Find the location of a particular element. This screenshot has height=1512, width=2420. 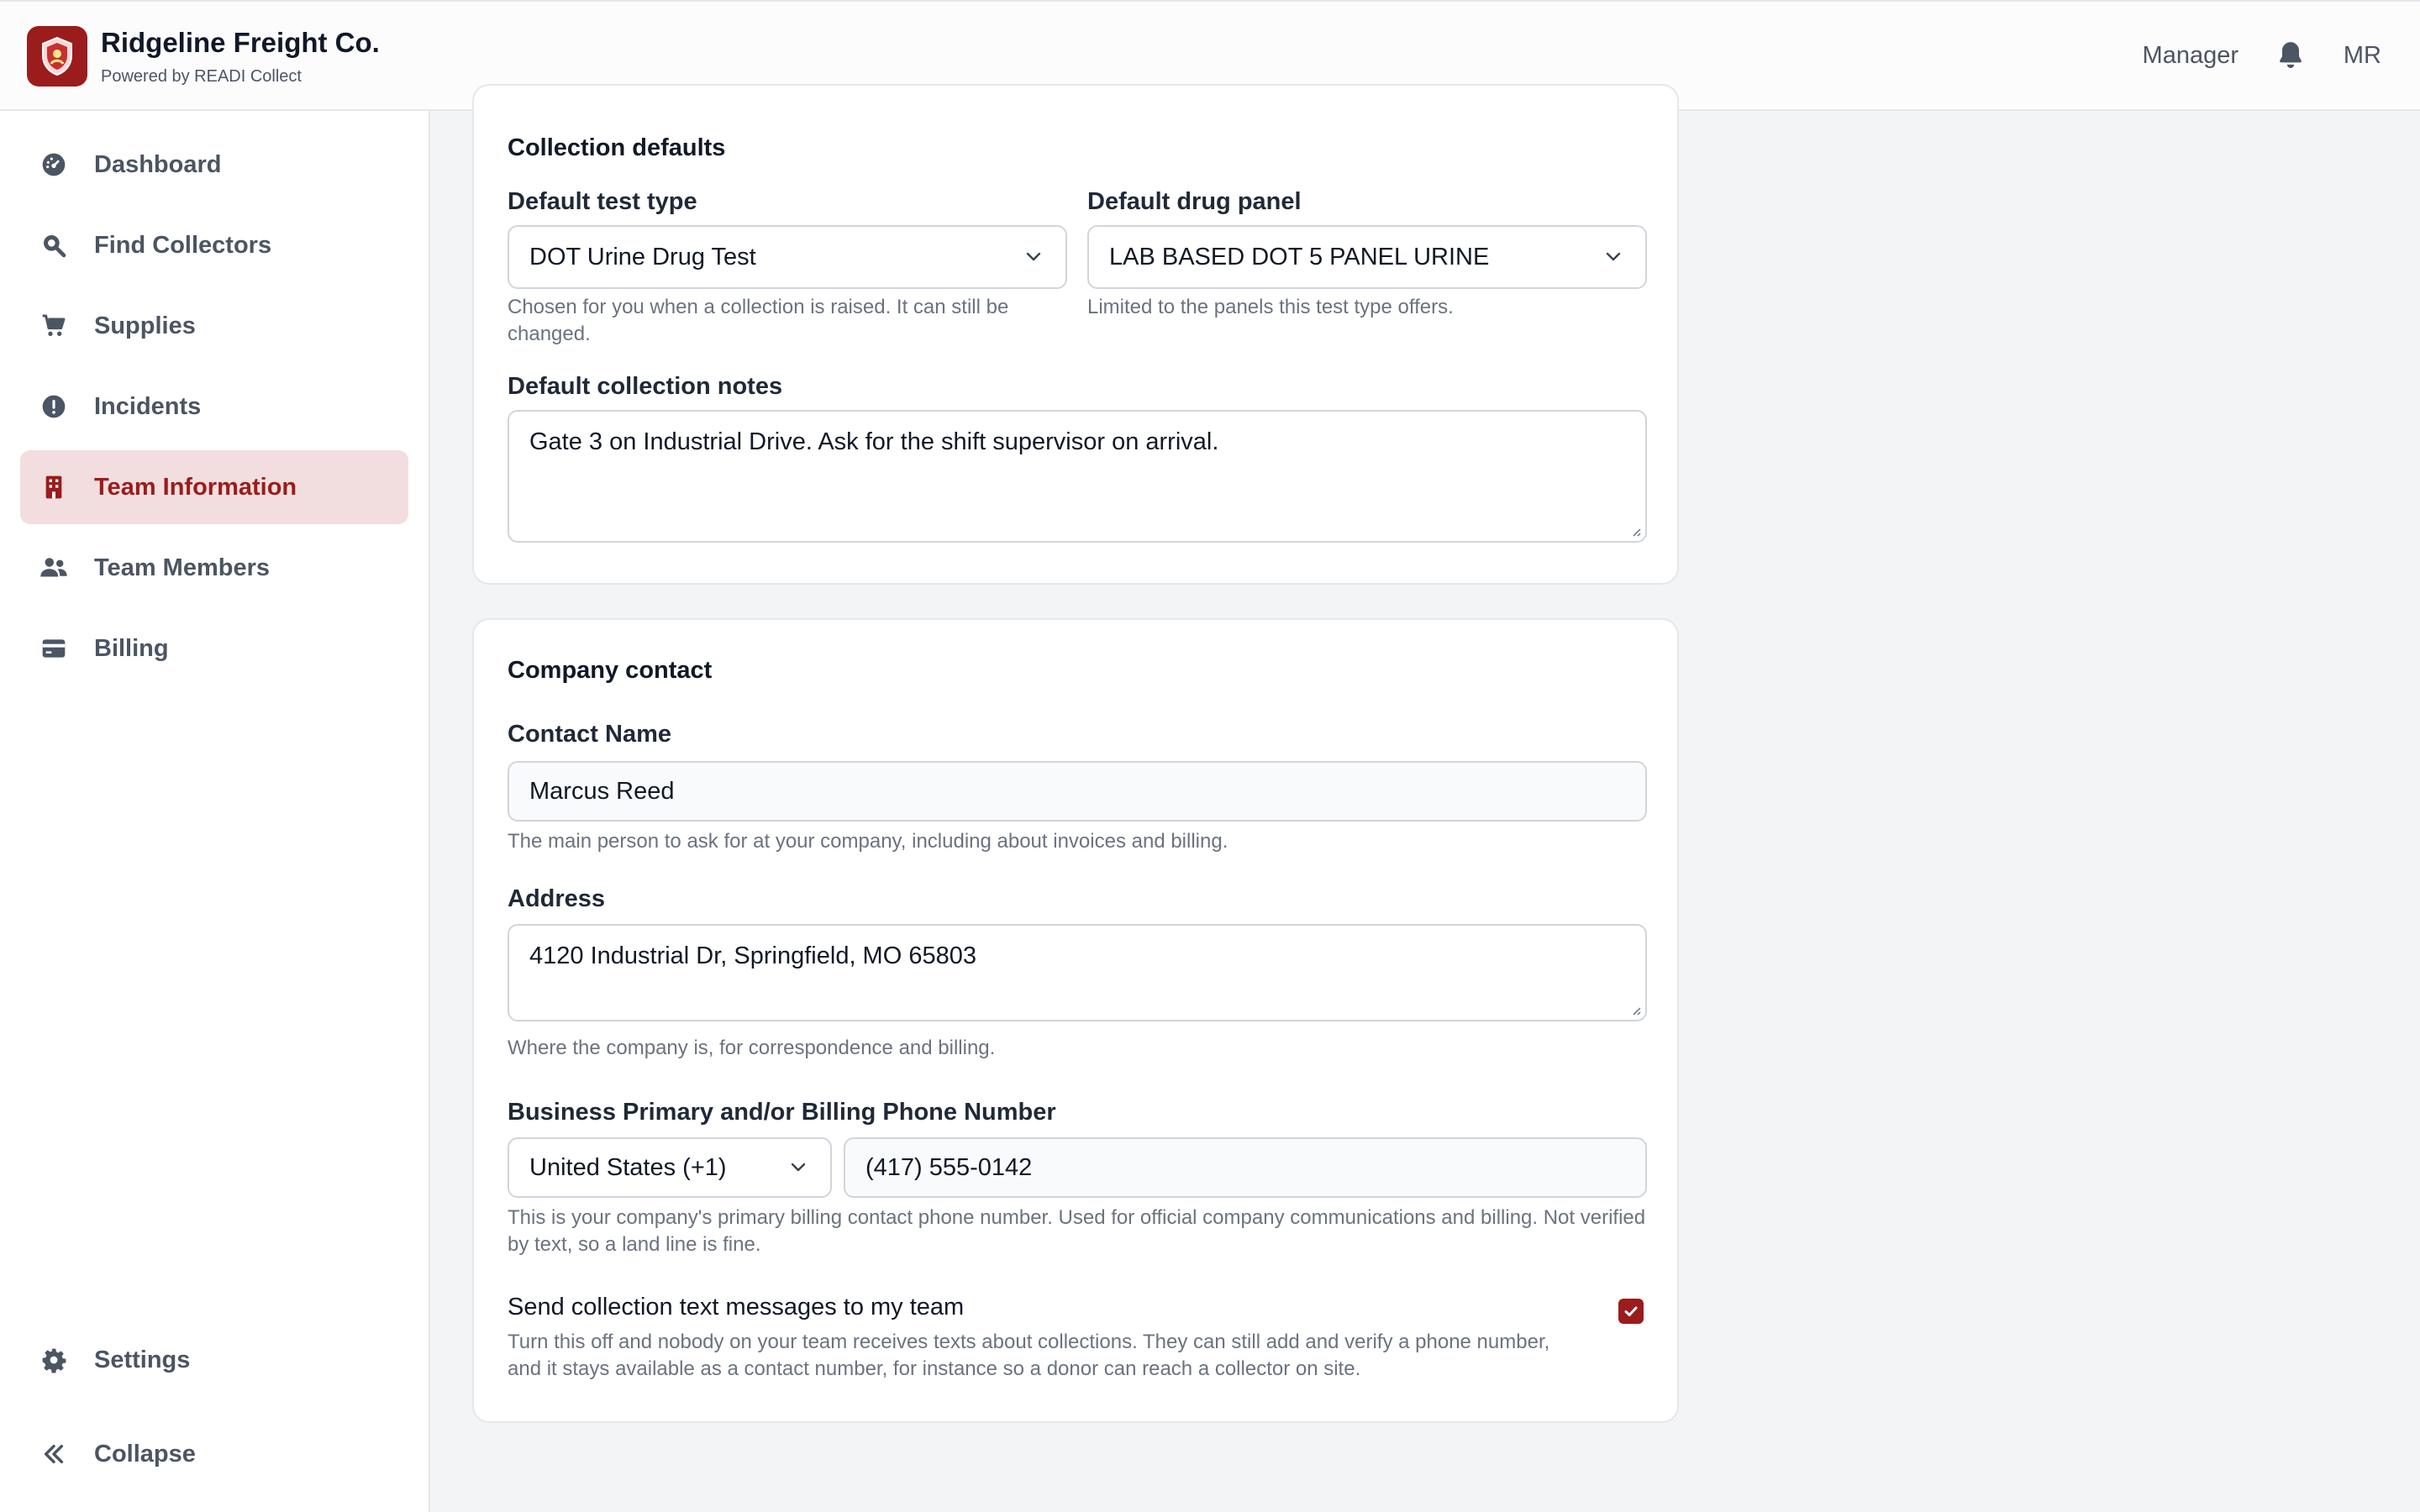

sidebar-item-label: Incidents is located at coordinates (148, 406).